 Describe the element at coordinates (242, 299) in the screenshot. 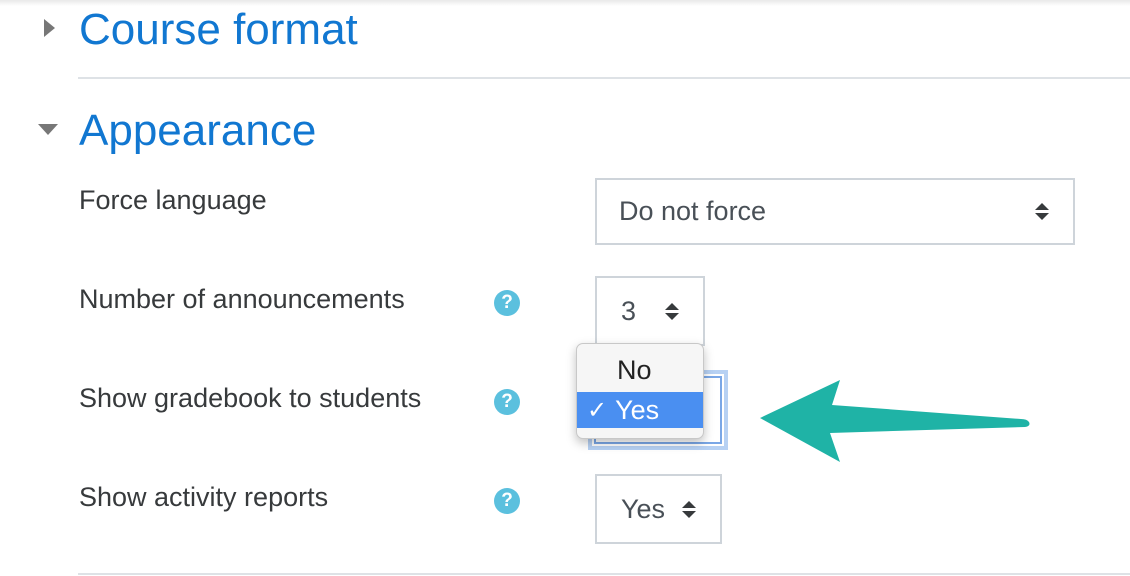

I see `announcements-label: Number of announcements` at that location.